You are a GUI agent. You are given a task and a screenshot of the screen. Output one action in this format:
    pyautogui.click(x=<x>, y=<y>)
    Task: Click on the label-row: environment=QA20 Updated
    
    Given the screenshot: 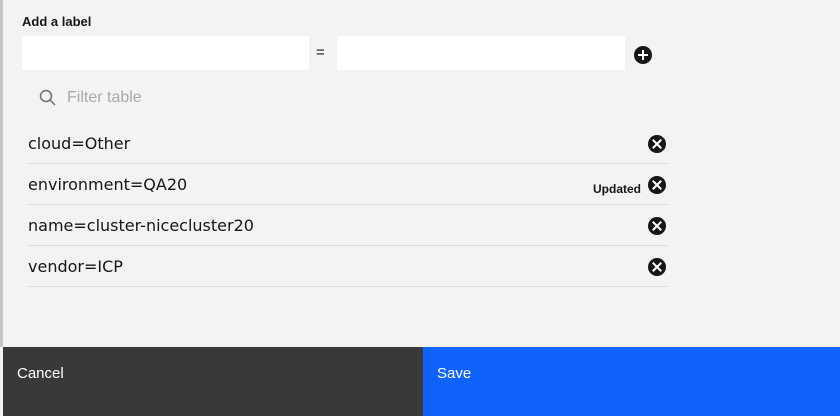 What is the action you would take?
    pyautogui.click(x=347, y=184)
    